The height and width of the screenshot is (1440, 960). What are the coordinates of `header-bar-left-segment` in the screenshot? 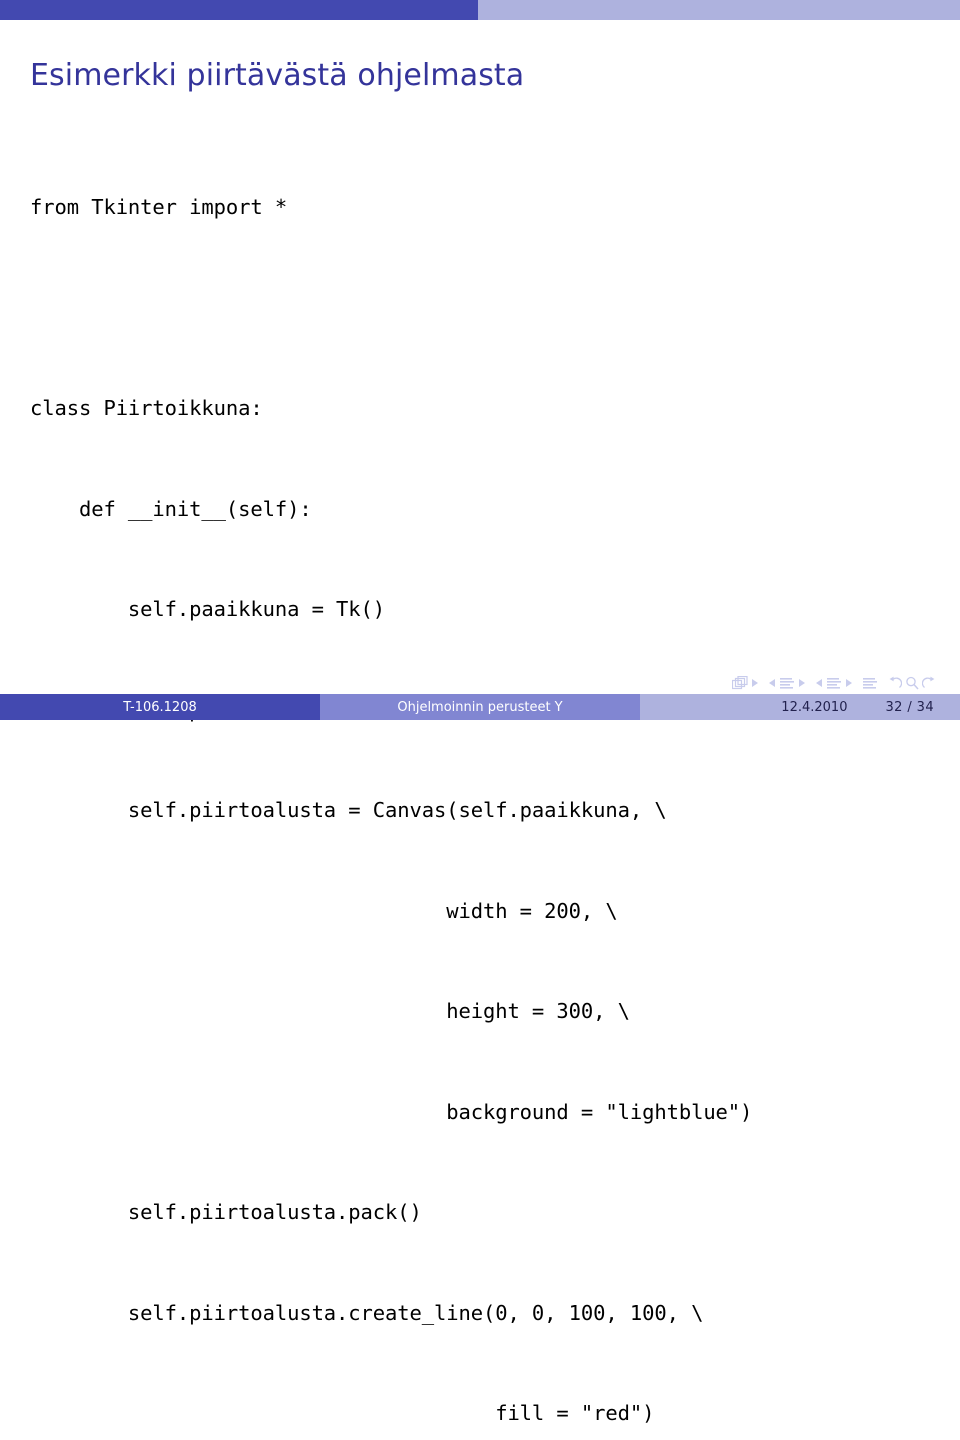 It's located at (239, 10).